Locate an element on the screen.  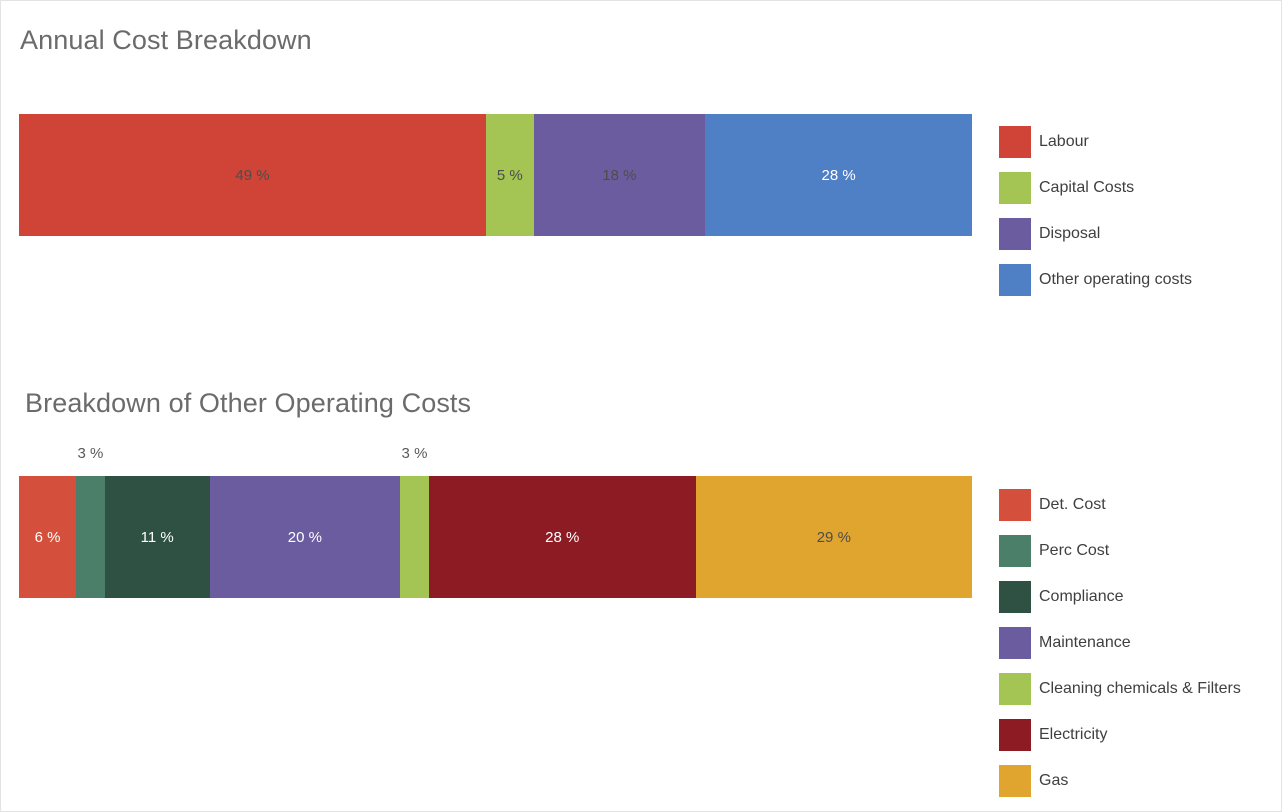
legend-item-electricity: Electricity is located at coordinates (1120, 735).